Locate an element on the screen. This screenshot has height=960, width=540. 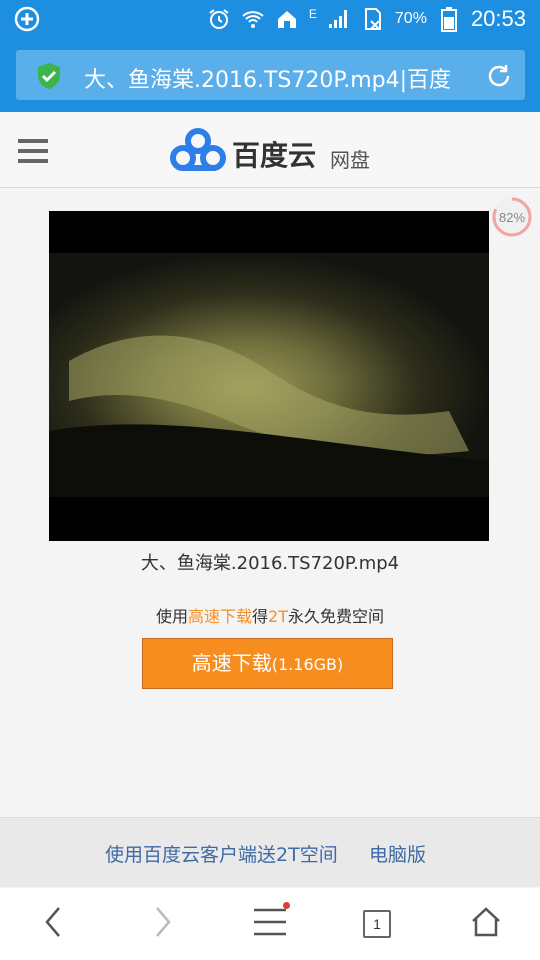
baidu-cloud-logo-icon is located at coordinates (198, 150).